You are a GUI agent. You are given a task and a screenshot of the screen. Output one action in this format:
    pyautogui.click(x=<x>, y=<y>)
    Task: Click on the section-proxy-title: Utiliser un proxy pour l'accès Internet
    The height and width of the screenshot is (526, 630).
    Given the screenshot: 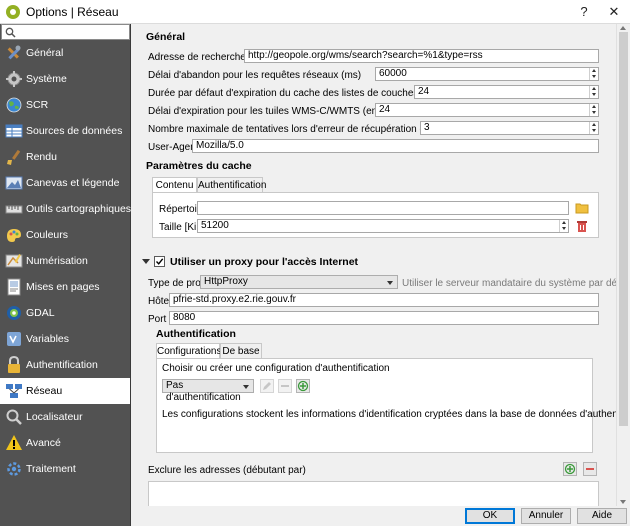 What is the action you would take?
    pyautogui.click(x=264, y=262)
    